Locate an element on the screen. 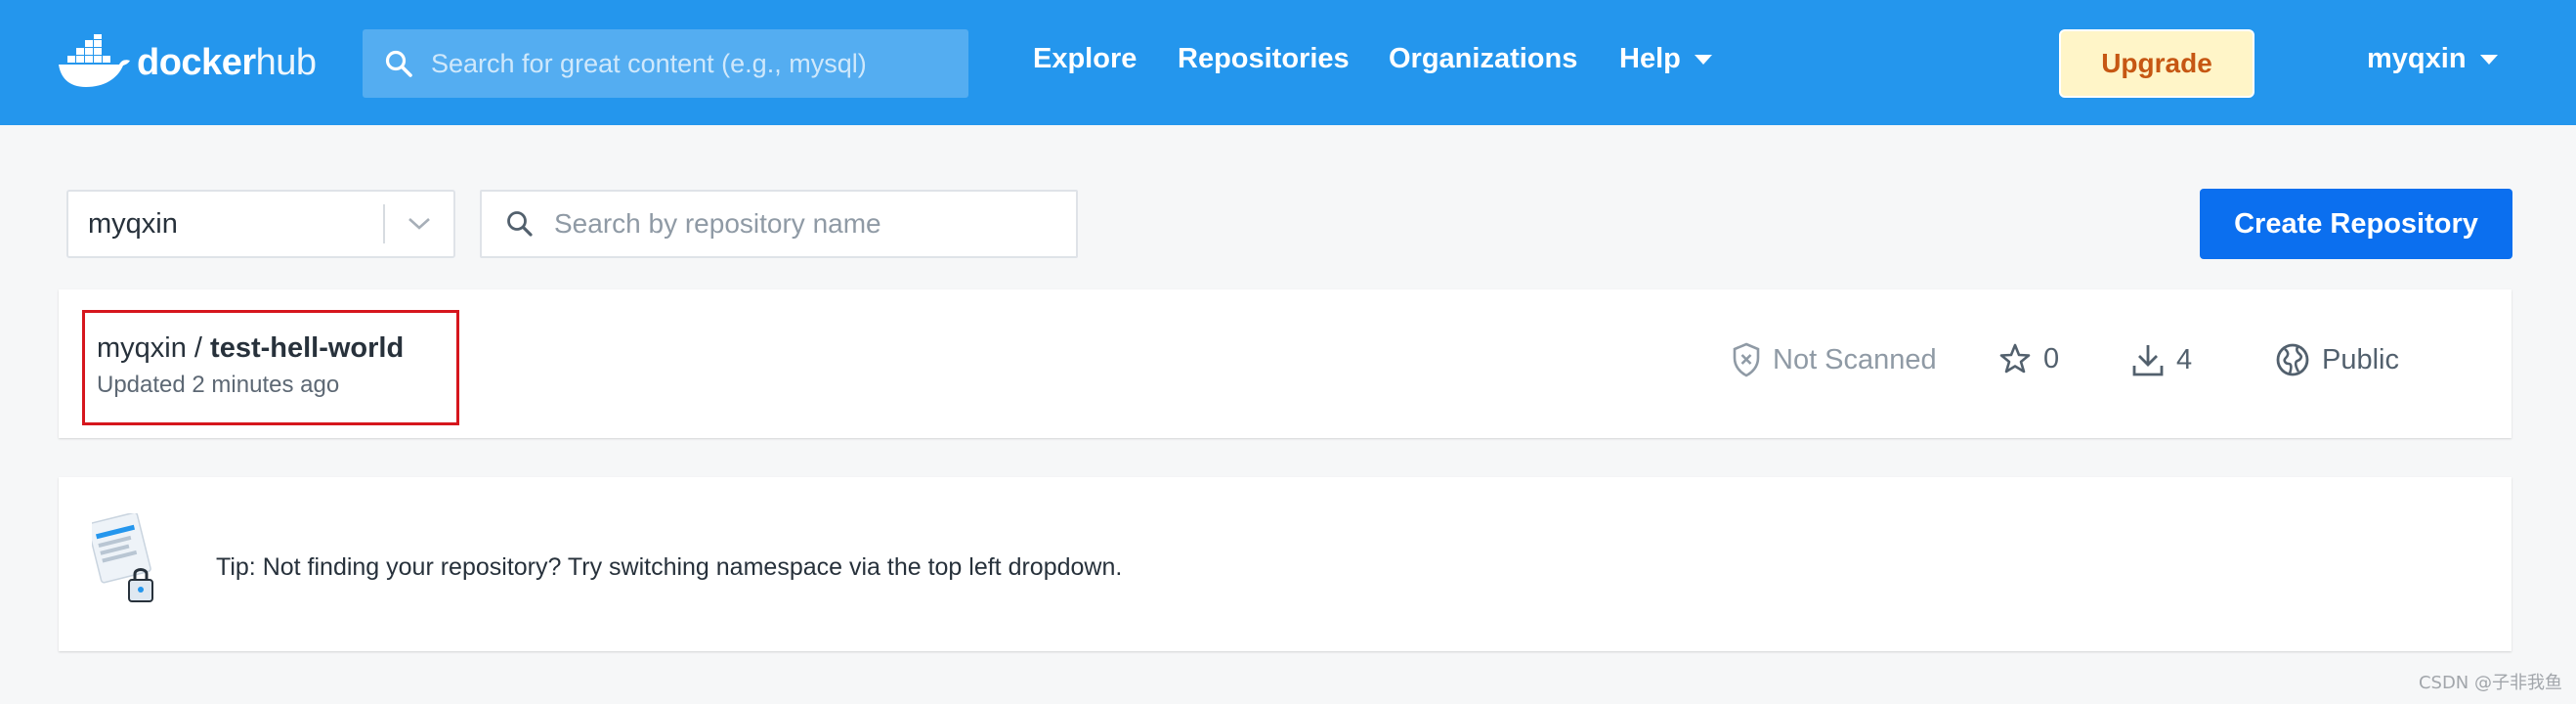  repository-updated: Updated 2 minutes ago is located at coordinates (218, 385).